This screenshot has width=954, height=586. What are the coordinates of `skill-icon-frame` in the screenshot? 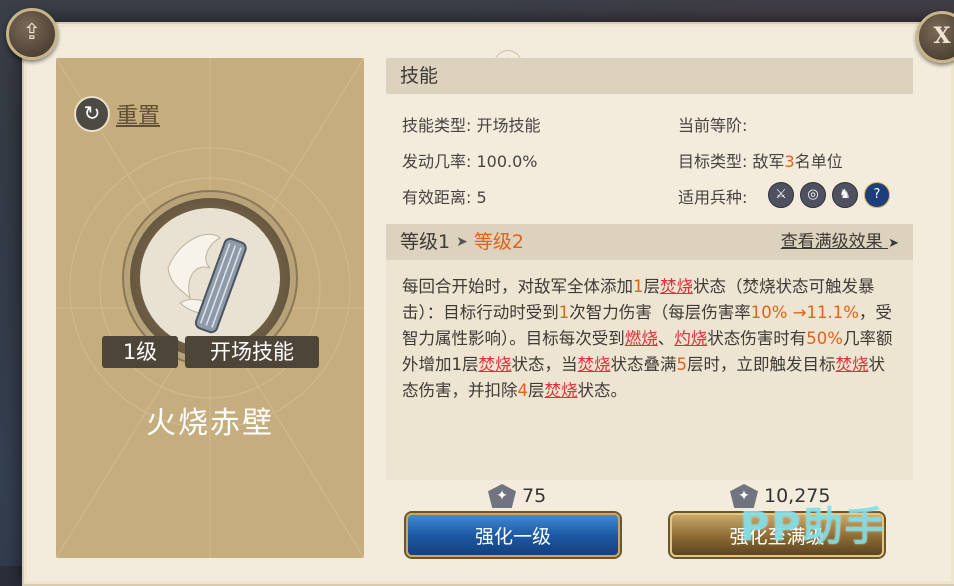 It's located at (210, 278).